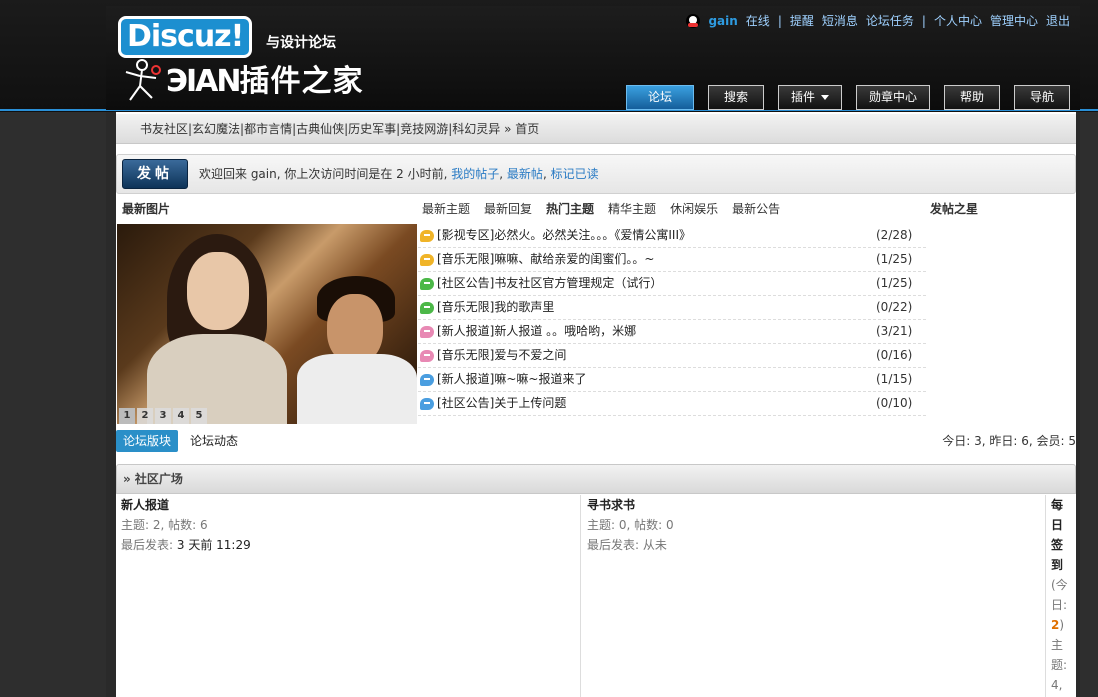 The image size is (1098, 697). I want to click on slide-page-4: 4, so click(181, 416).